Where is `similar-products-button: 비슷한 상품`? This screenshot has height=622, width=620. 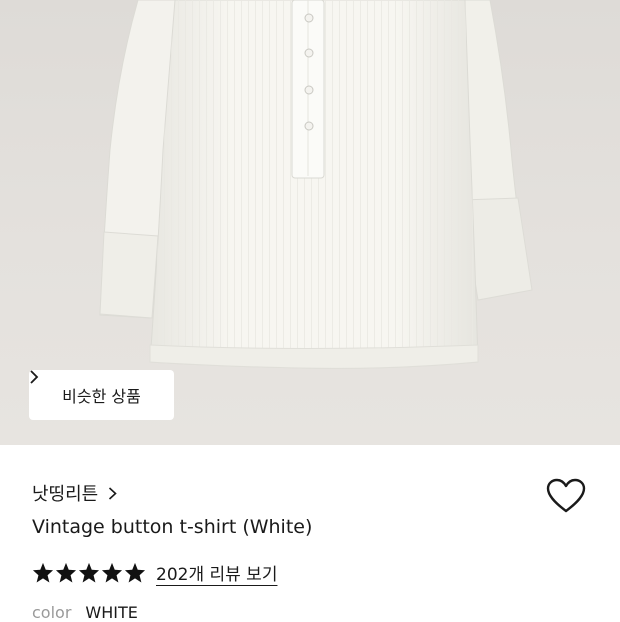 similar-products-button: 비슷한 상품 is located at coordinates (101, 395).